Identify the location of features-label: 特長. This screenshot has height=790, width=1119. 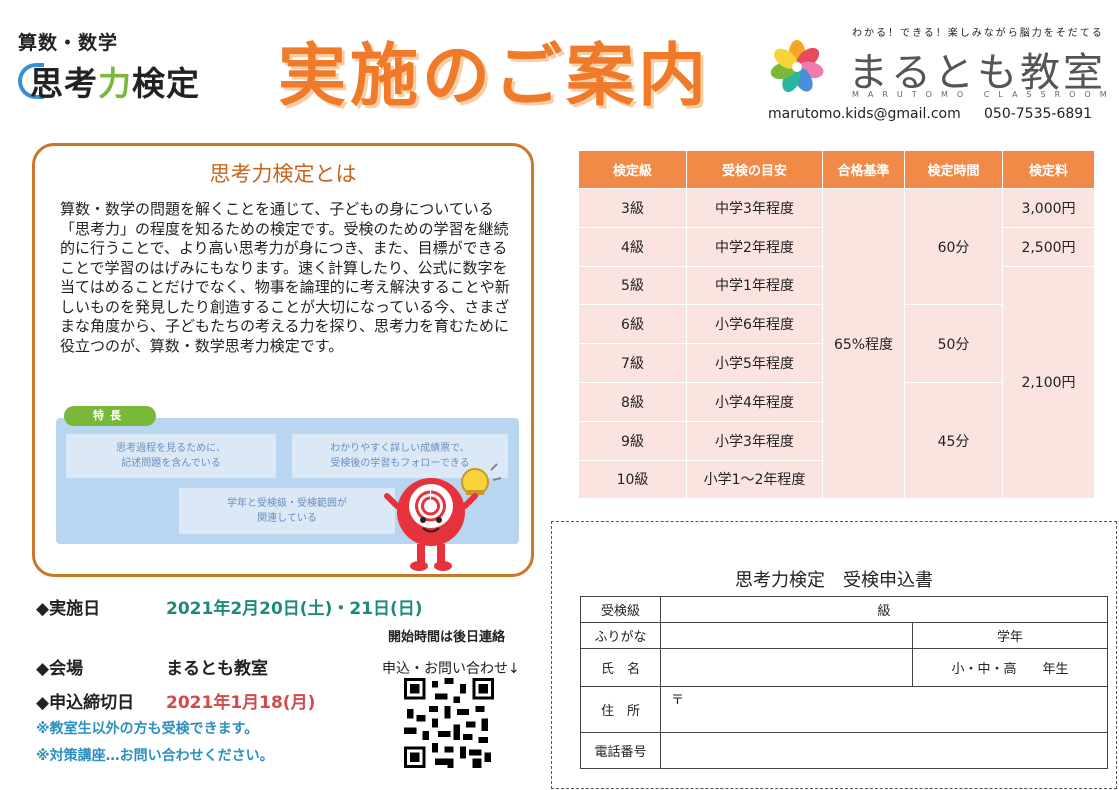
(110, 416).